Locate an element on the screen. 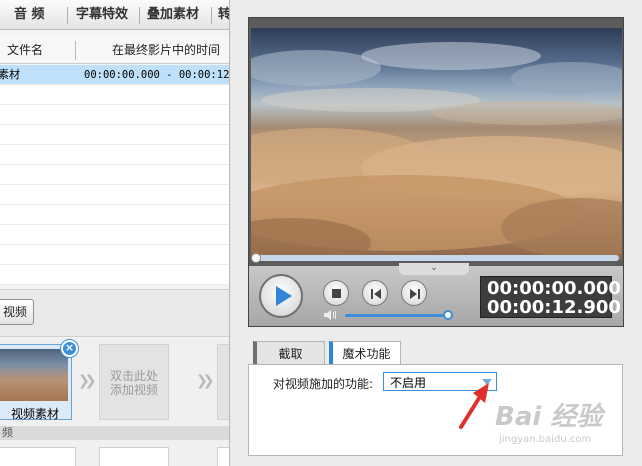 This screenshot has height=466, width=642. tab-subtitle-effects: 字幕特效 is located at coordinates (102, 15).